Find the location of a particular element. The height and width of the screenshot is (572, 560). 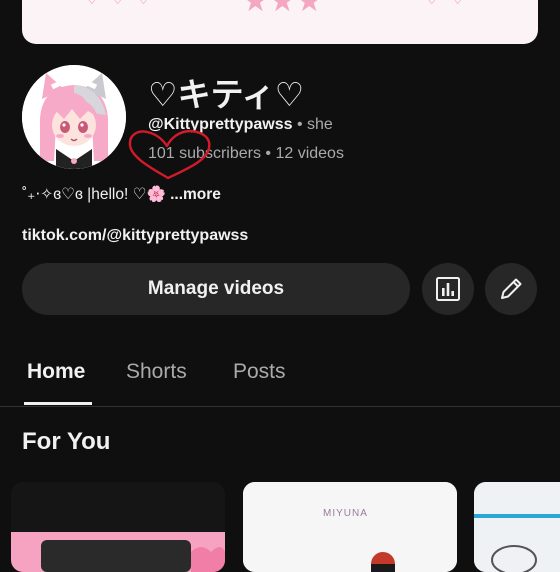

channel-tabs: Home Shorts Posts is located at coordinates (280, 379).